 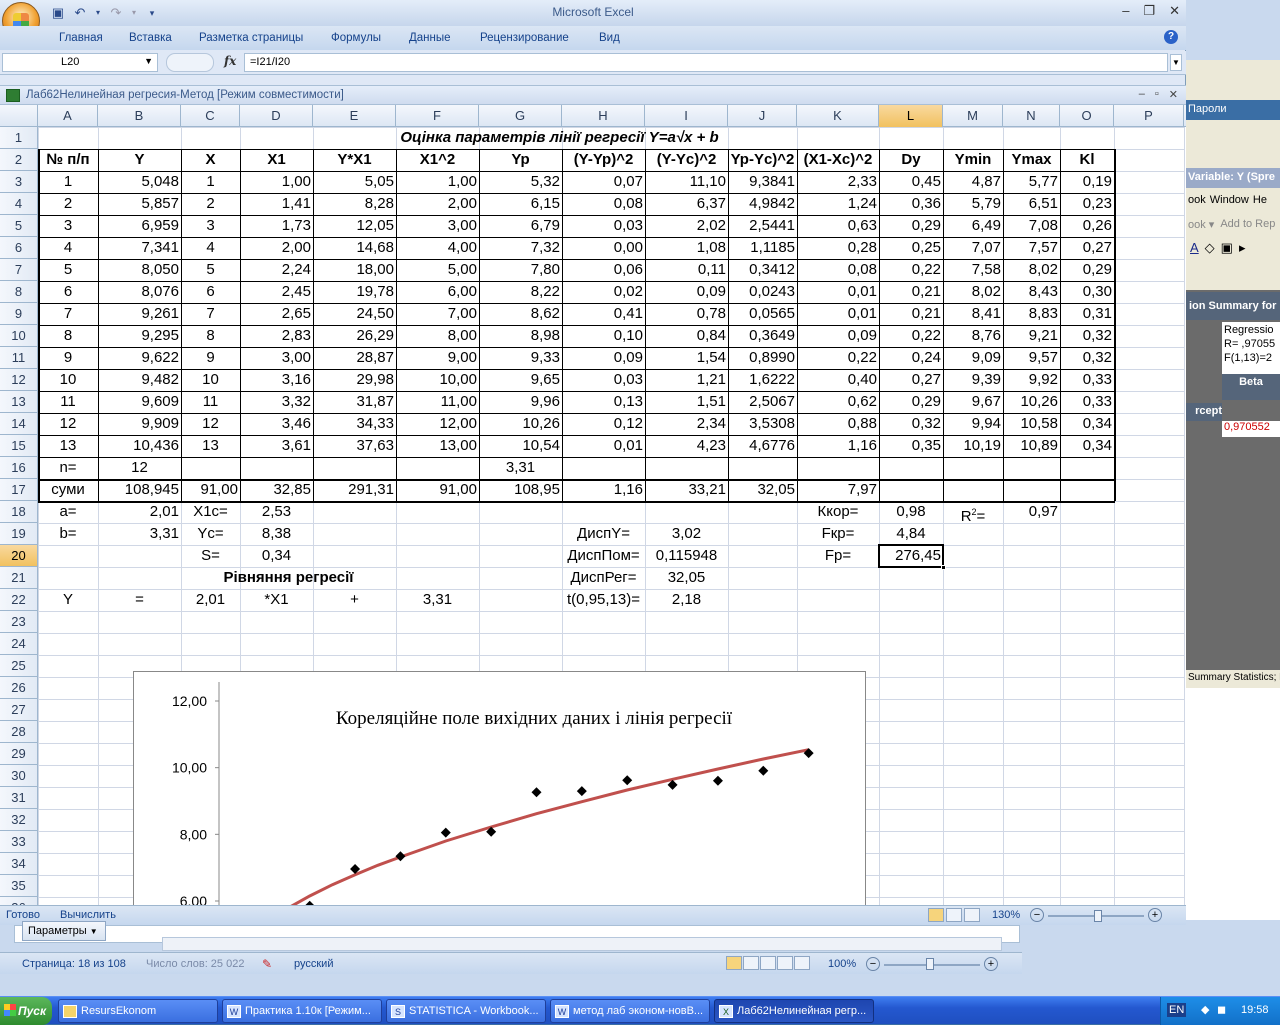 I want to click on start-button: Пуск, so click(x=26, y=1011).